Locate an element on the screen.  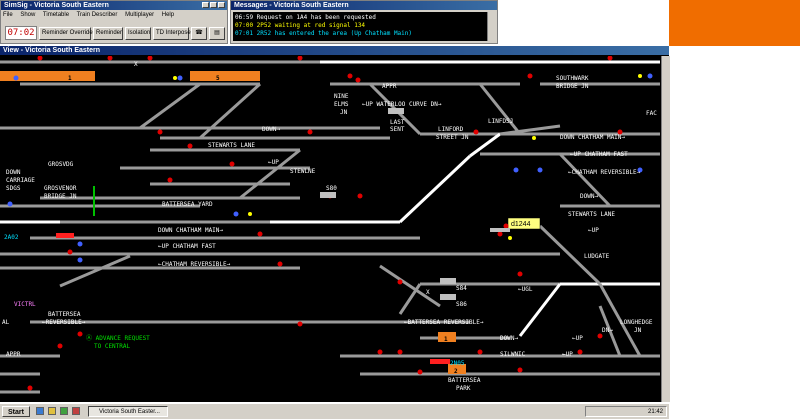
label: DOWN→ is located at coordinates (589, 196).